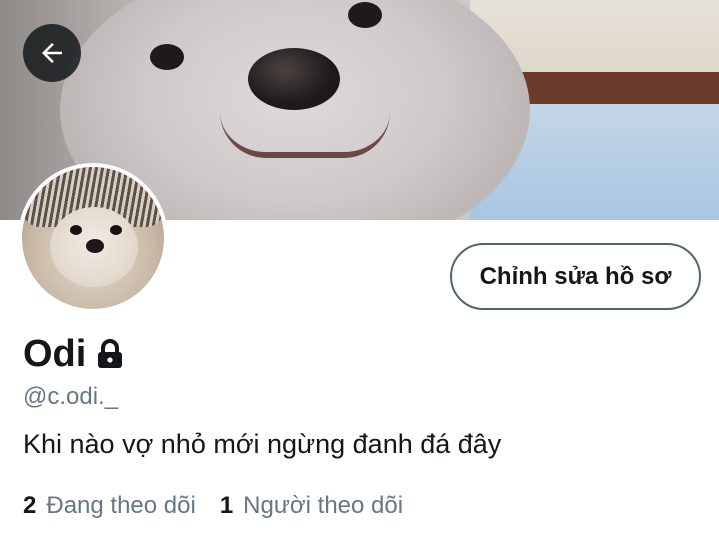 The image size is (719, 535). I want to click on following-stat: 2 Đang theo dõi, so click(109, 506).